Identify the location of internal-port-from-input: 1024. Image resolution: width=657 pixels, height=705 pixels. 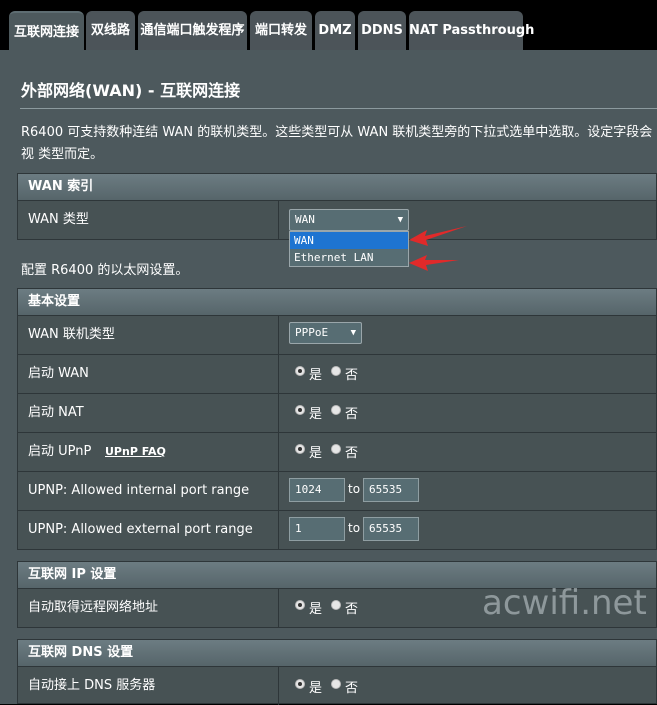
(317, 490).